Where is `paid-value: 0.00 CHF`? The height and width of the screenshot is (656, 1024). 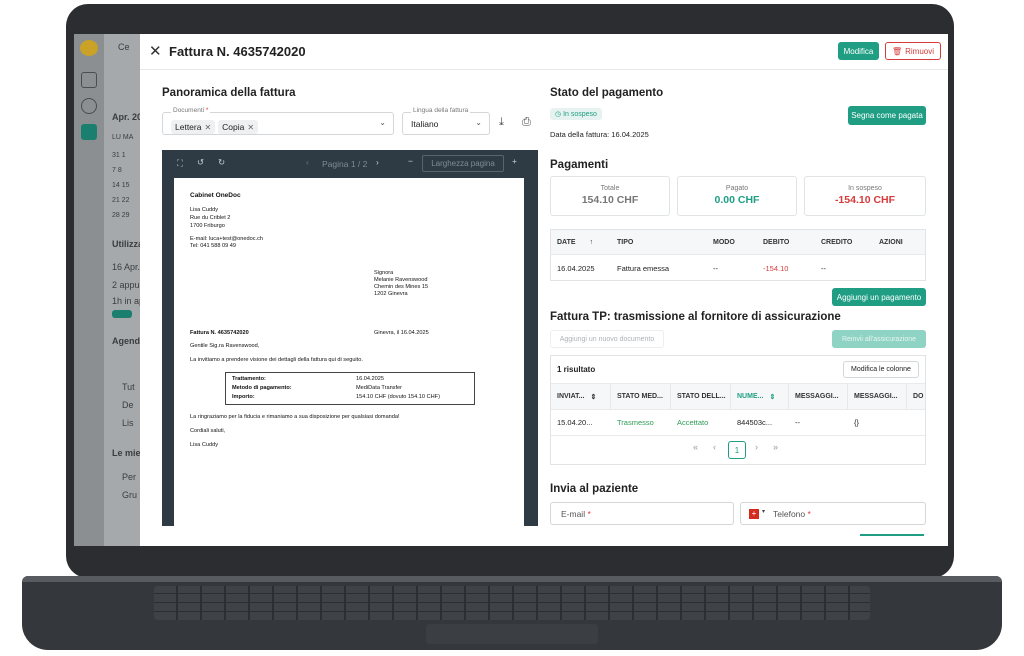
paid-value: 0.00 CHF is located at coordinates (737, 200).